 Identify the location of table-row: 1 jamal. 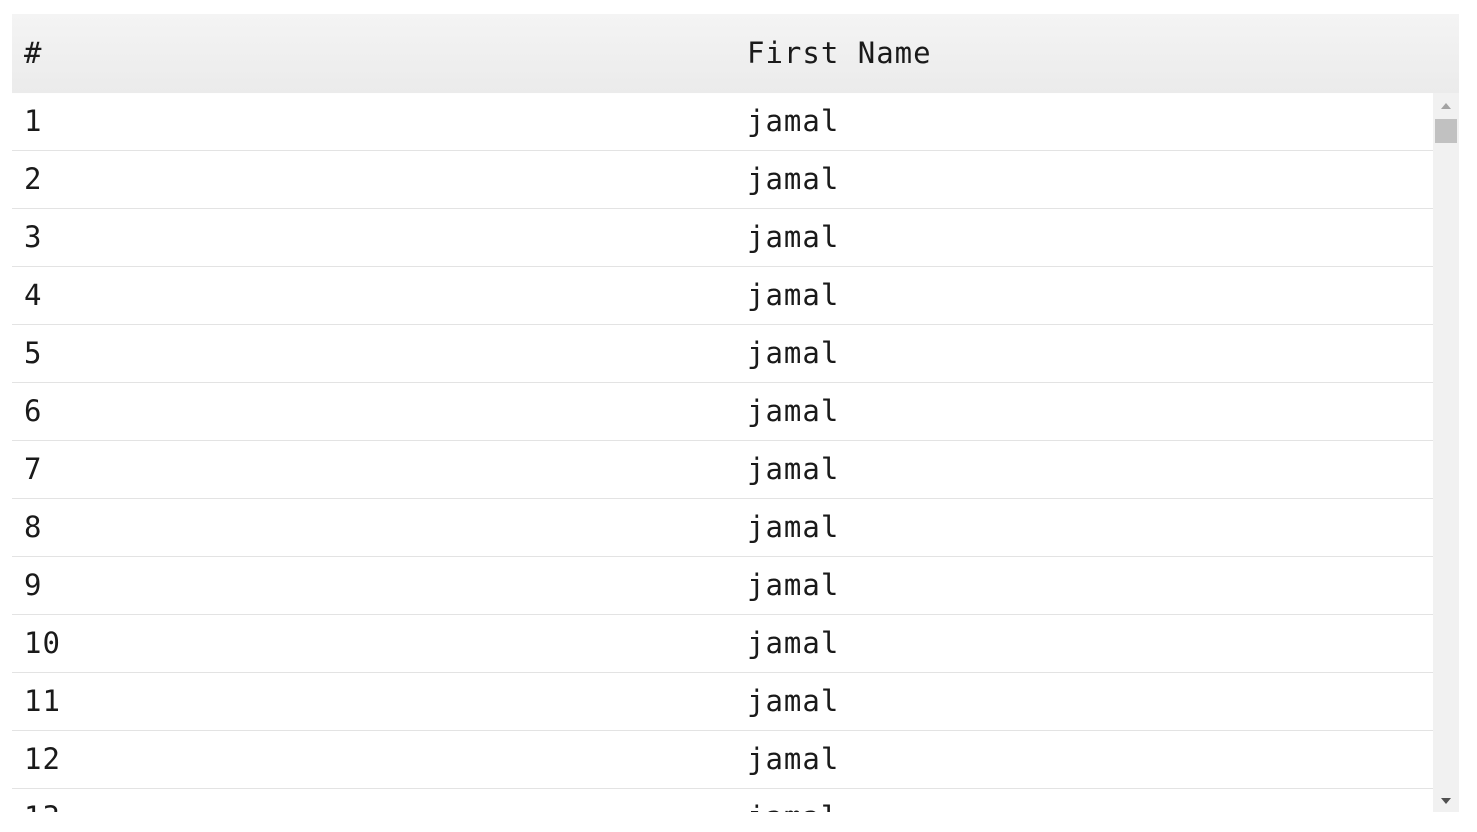
(722, 122).